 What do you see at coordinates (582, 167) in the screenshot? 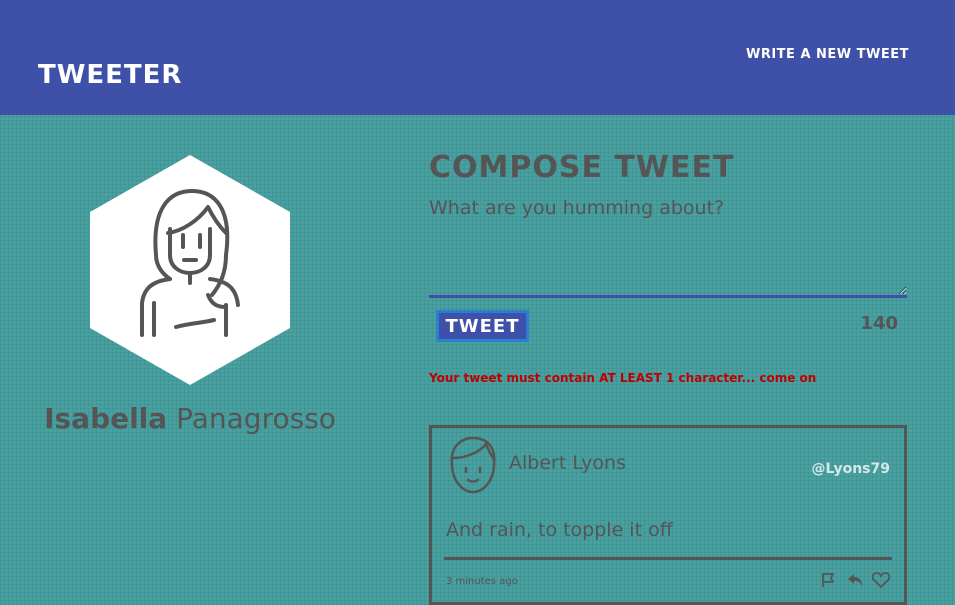
I see `compose-title: COMPOSE TWEET` at bounding box center [582, 167].